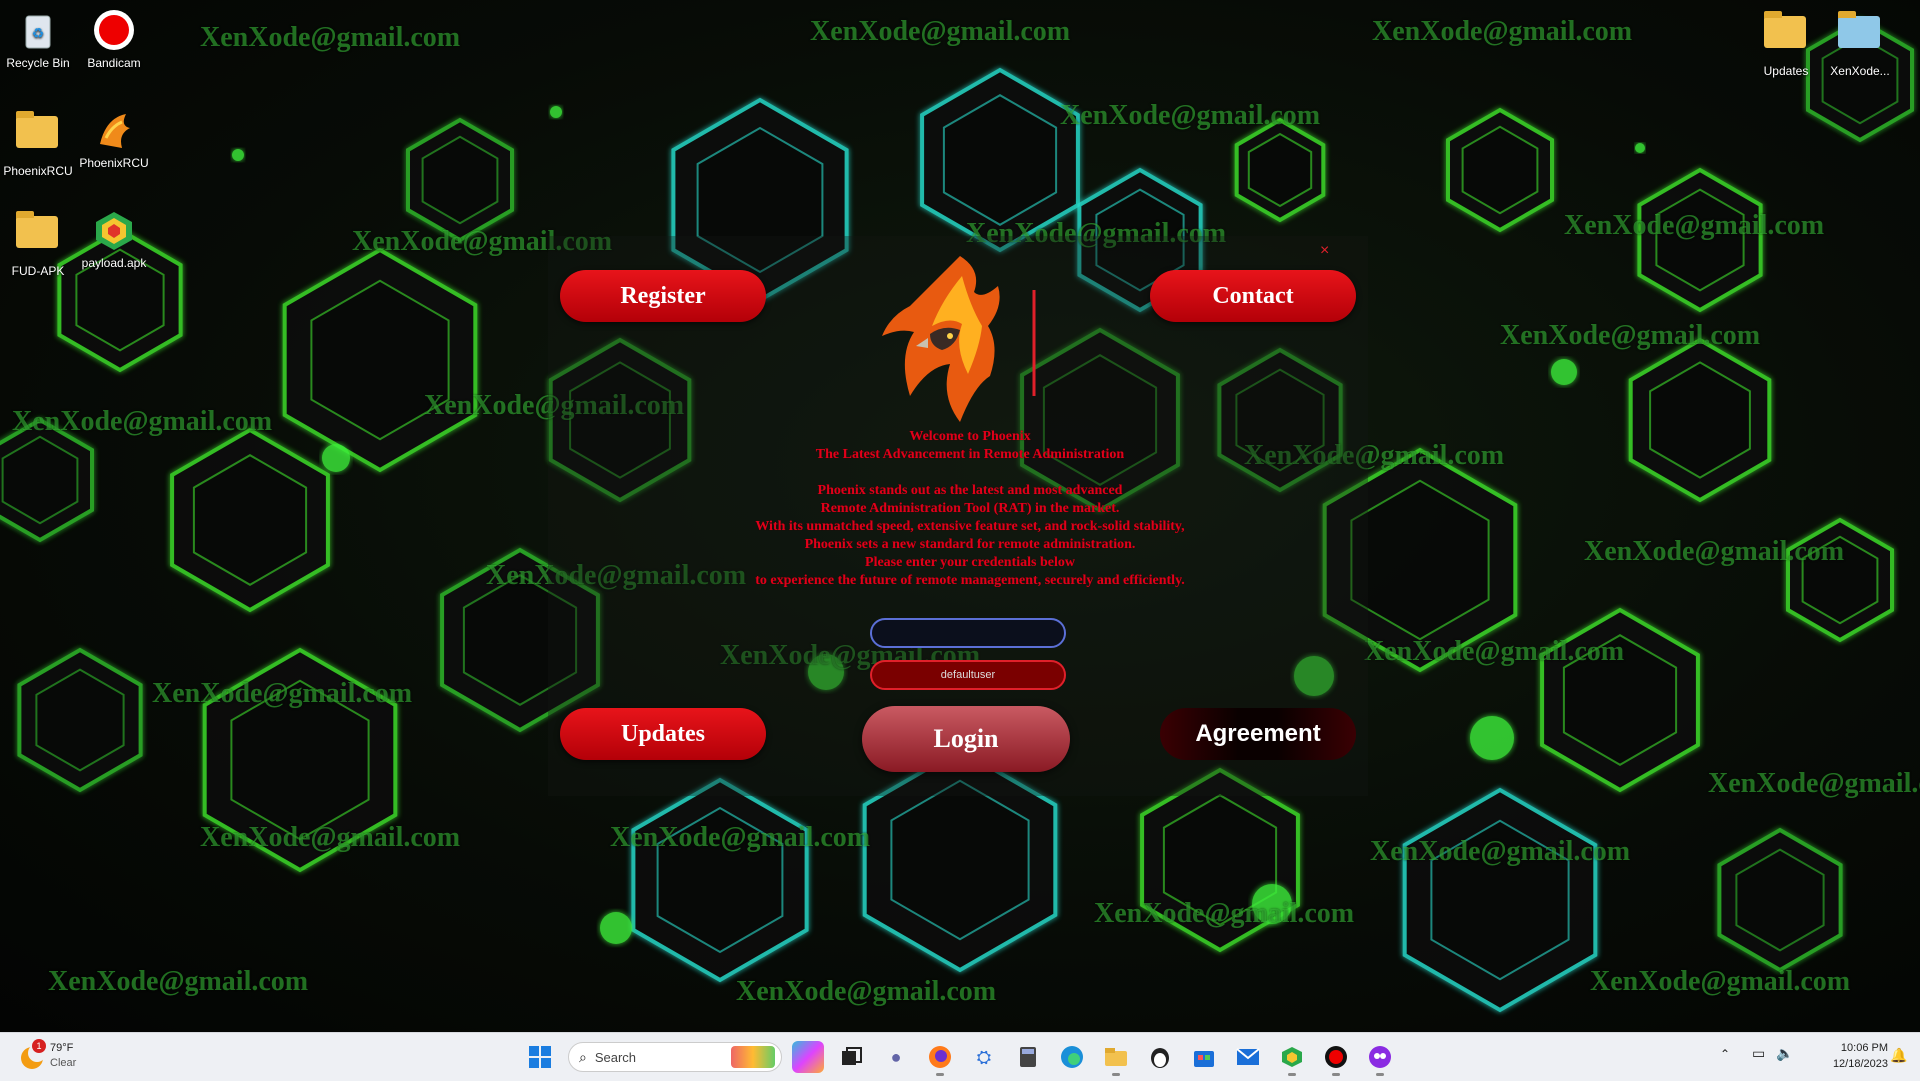 This screenshot has width=1920, height=1081. I want to click on desktop-icon-phoenixrcu-app: PhoenixRCU, so click(114, 139).